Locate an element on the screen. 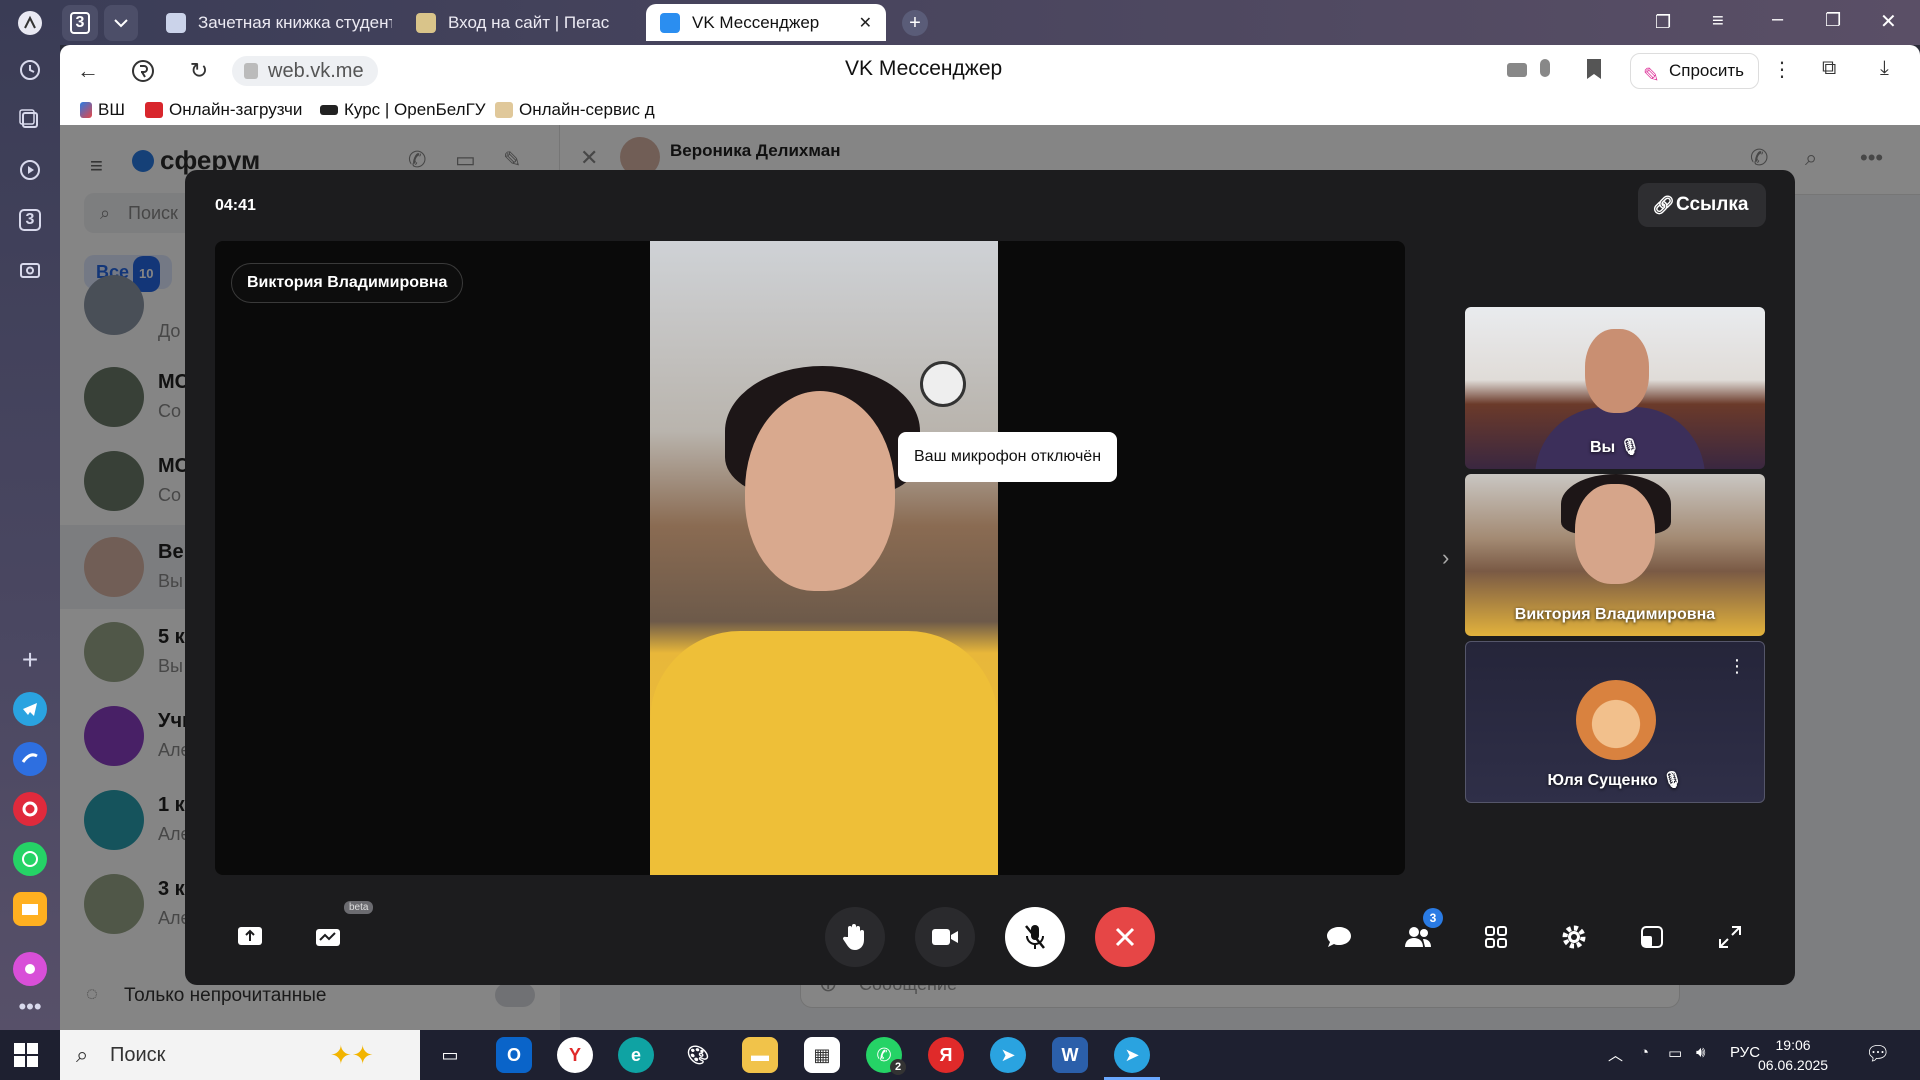 Image resolution: width=1920 pixels, height=1080 pixels. kinopoisk-app-icon is located at coordinates (30, 809).